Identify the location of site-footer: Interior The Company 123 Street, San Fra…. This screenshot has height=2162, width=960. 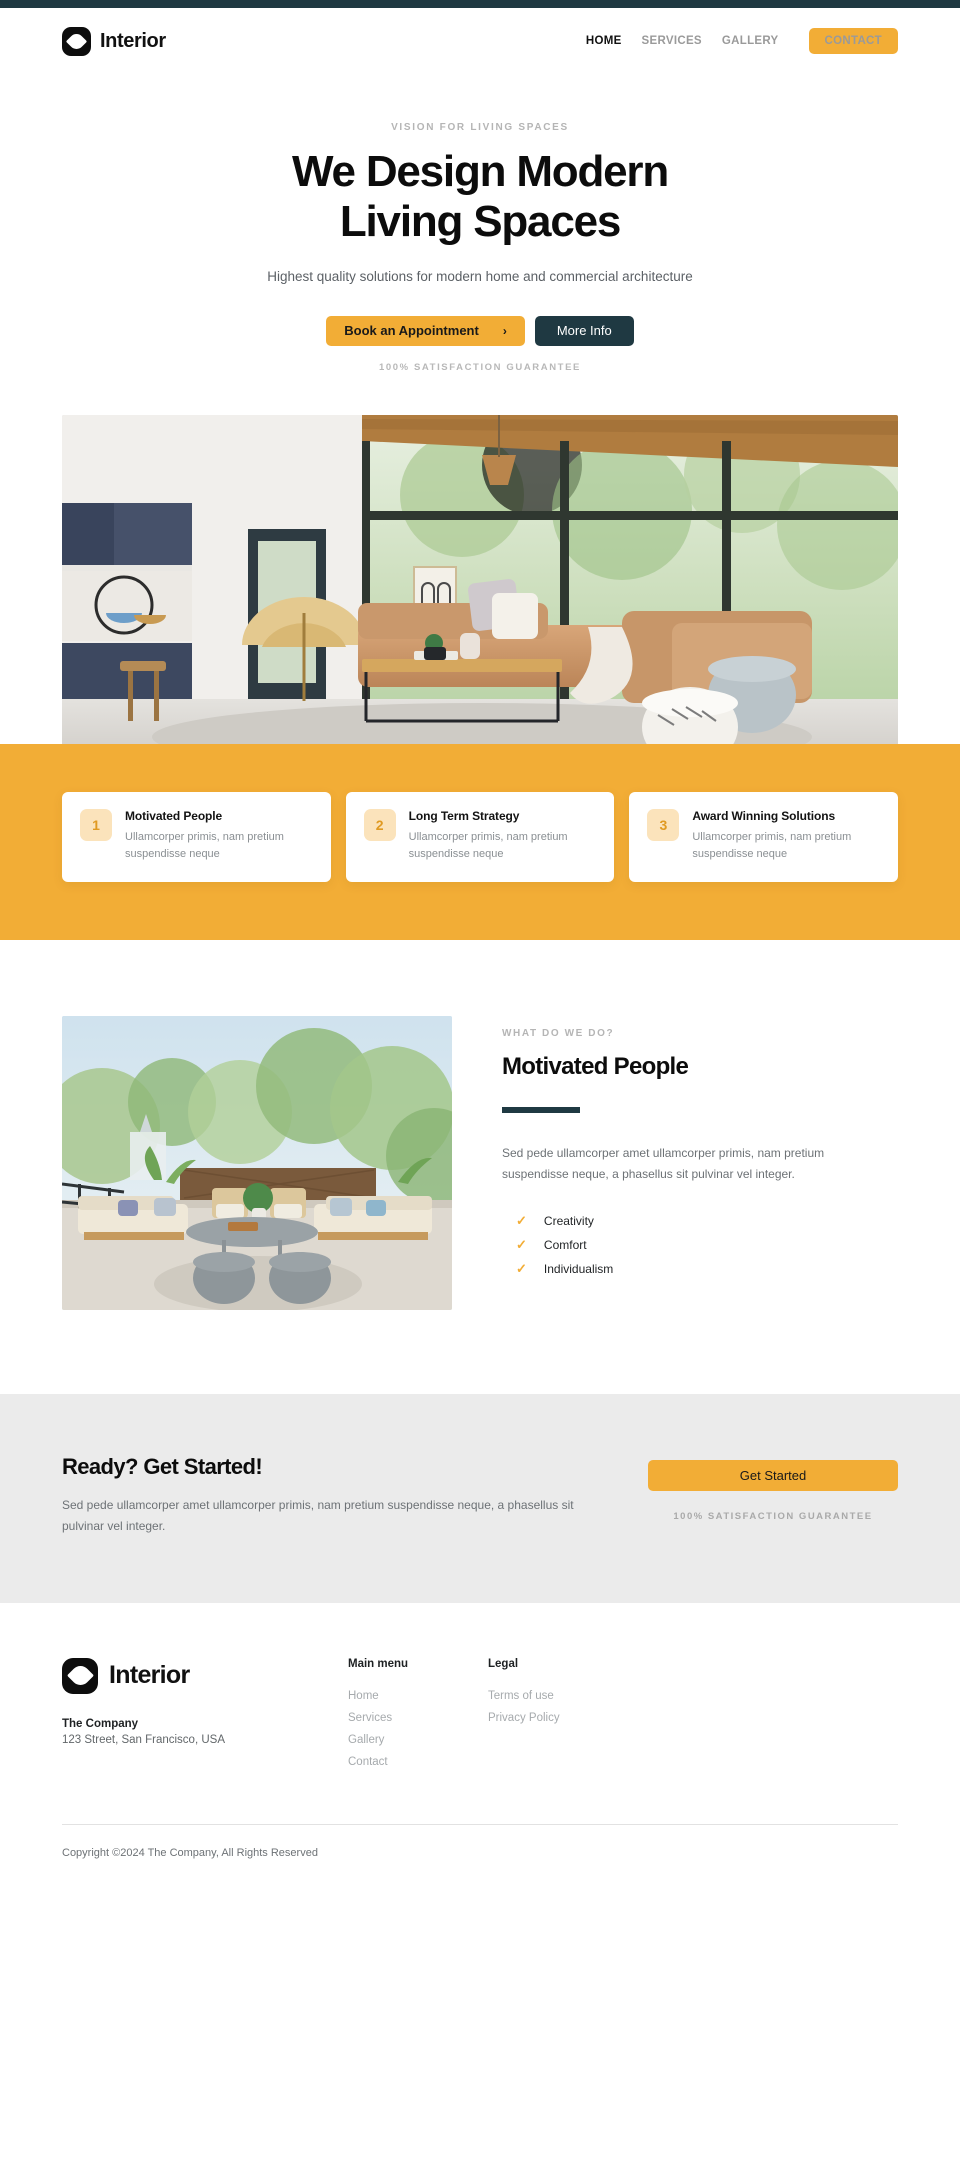
(480, 1749).